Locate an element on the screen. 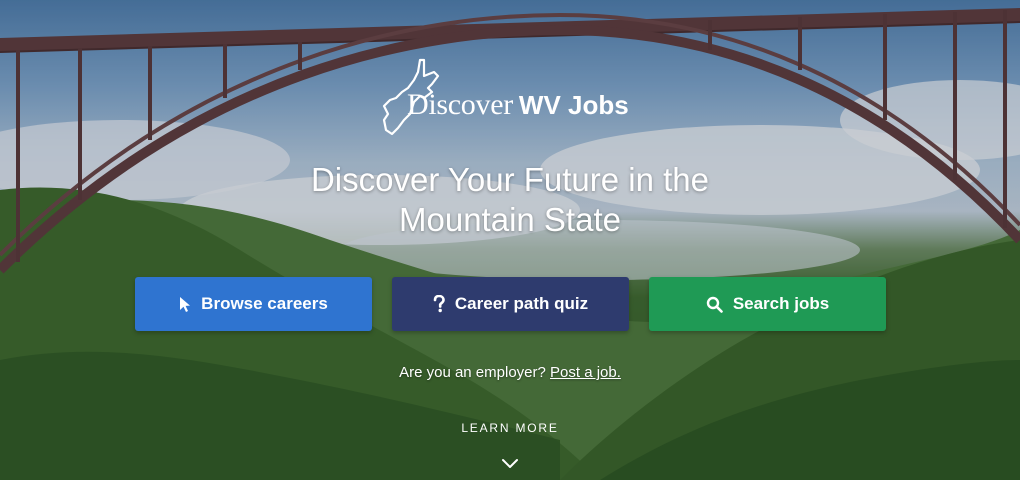  browse-careers-button: Browse careers is located at coordinates (253, 304).